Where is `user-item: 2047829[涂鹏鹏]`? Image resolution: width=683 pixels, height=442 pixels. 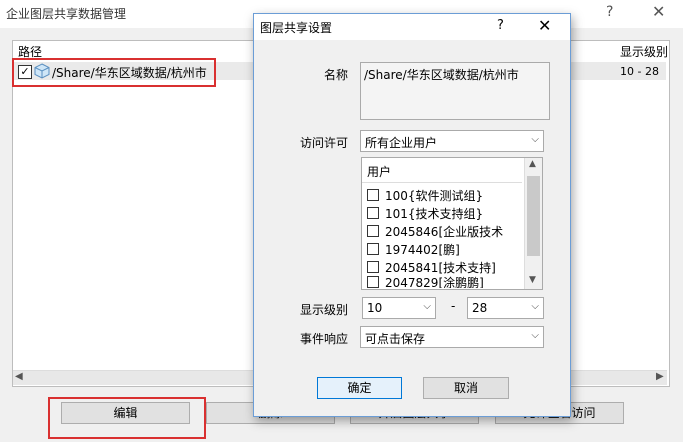 user-item: 2047829[涂鹏鹏] is located at coordinates (425, 281).